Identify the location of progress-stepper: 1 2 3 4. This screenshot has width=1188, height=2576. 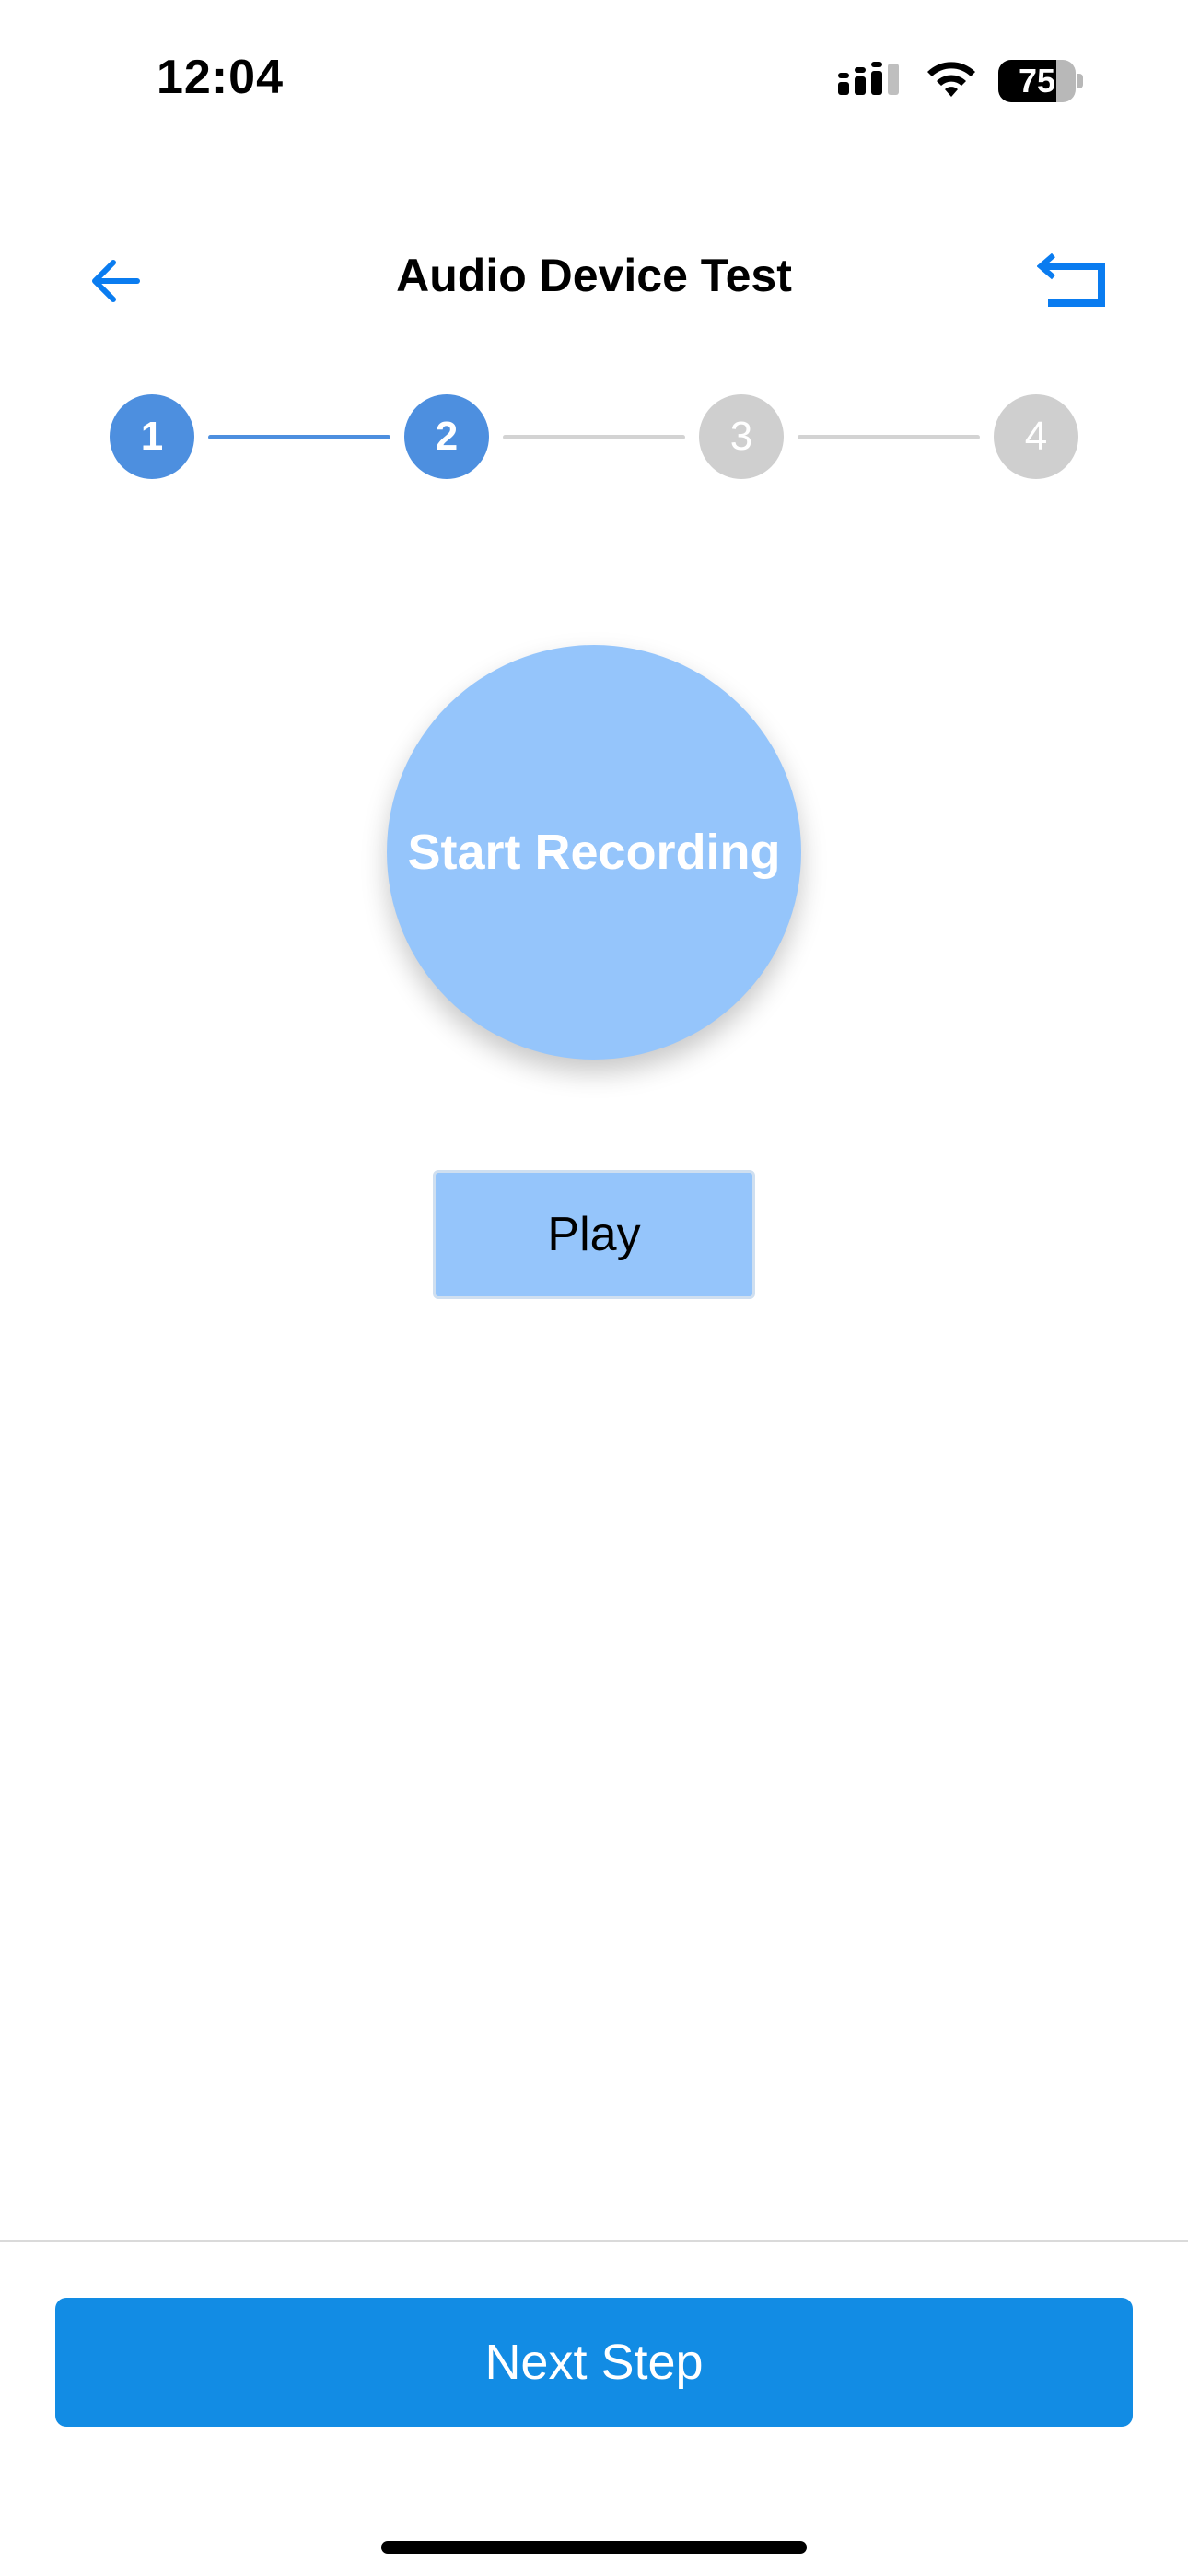
(594, 436).